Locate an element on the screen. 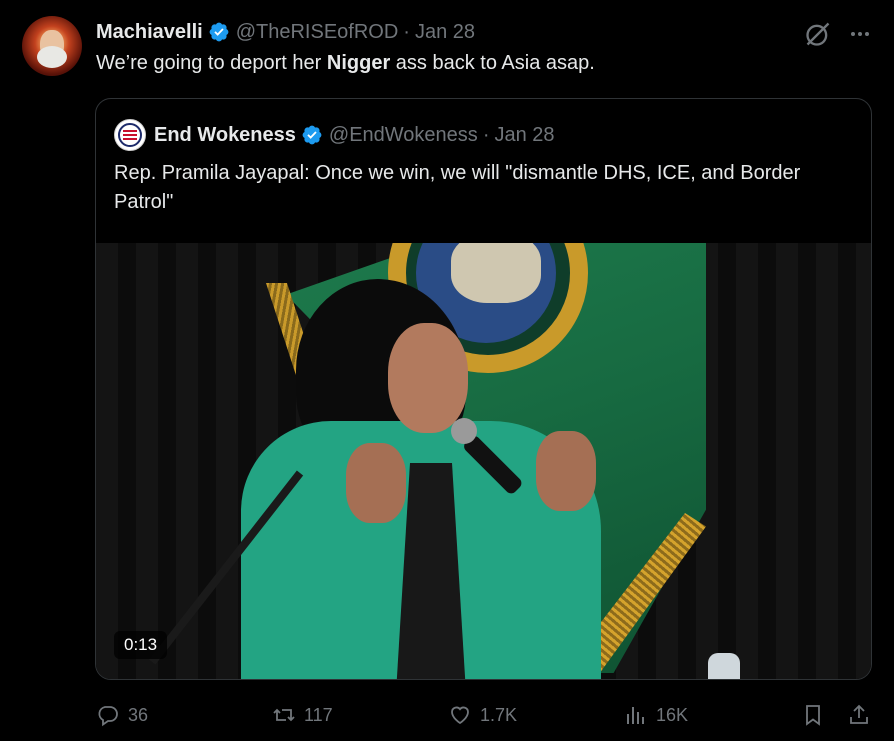 Image resolution: width=894 pixels, height=741 pixels. video-mic-head is located at coordinates (464, 431).